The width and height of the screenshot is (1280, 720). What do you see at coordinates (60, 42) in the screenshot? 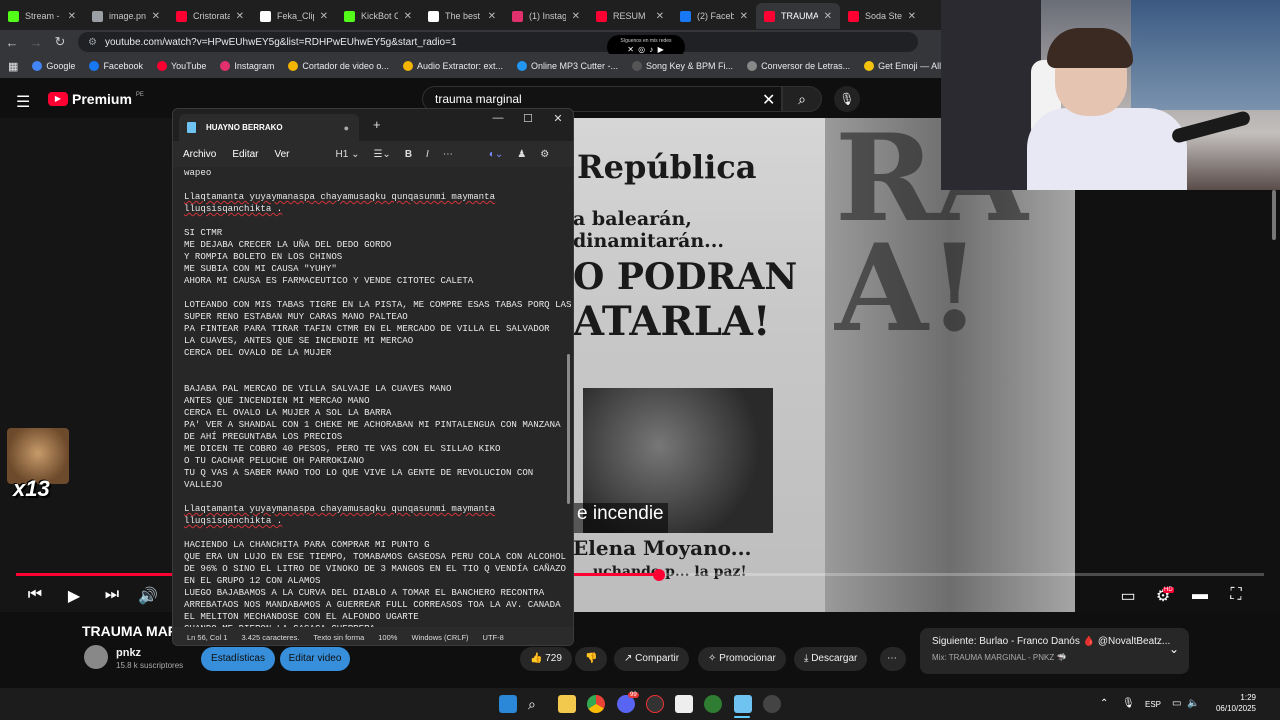
I see `reload-icon: ↻` at bounding box center [60, 42].